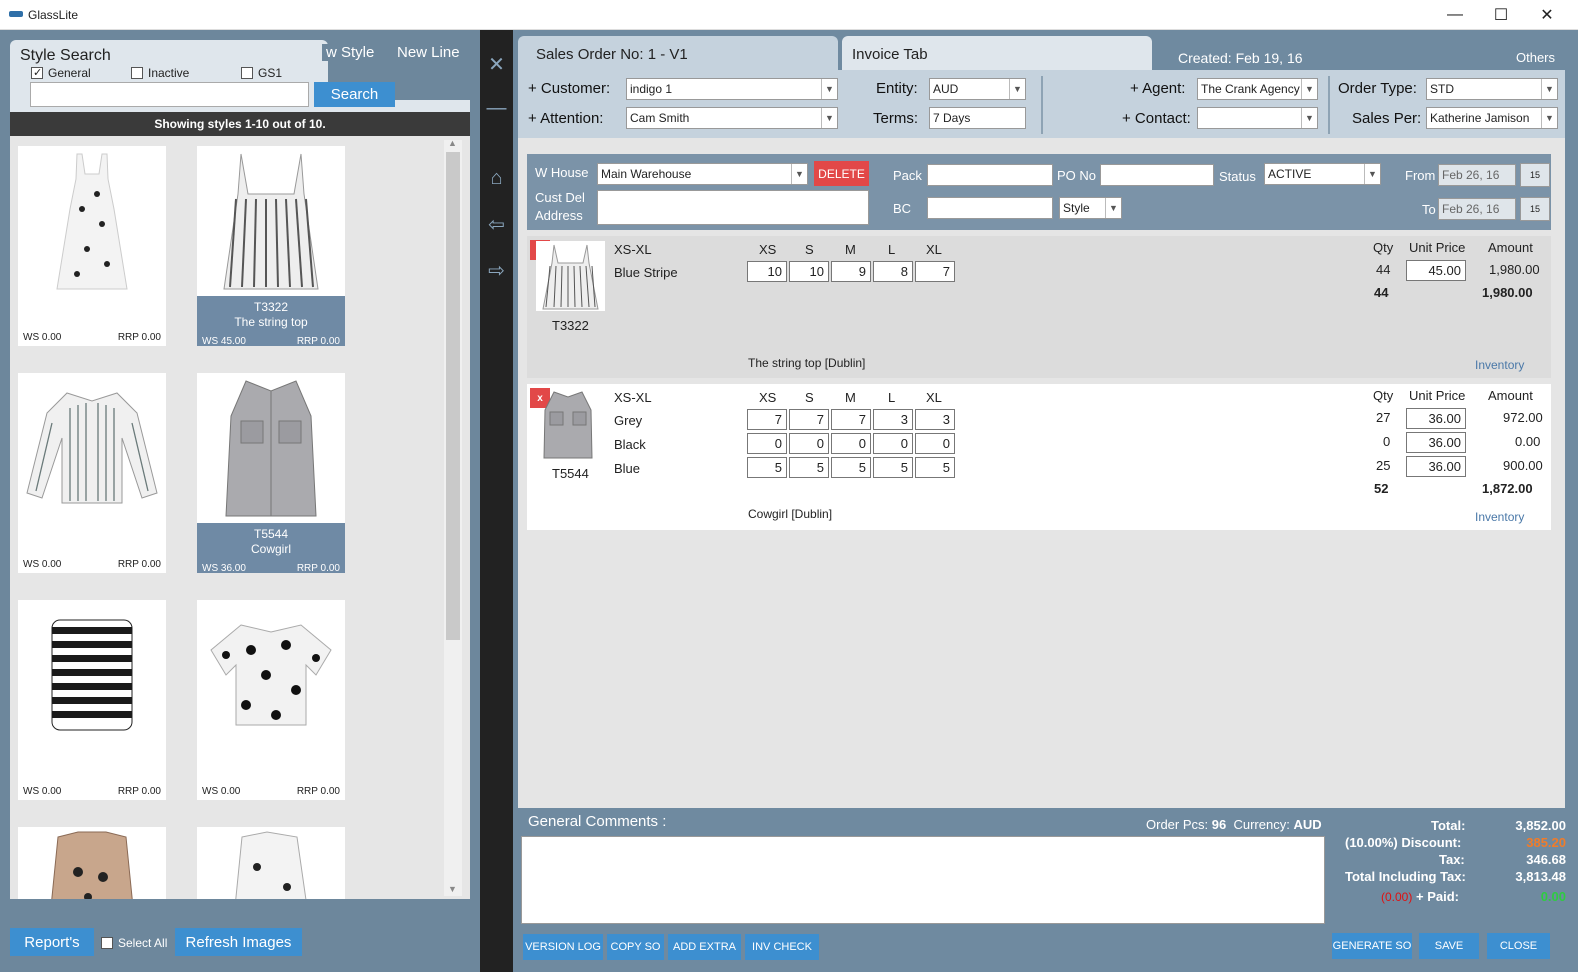  I want to click on qty-input: 8, so click(893, 271).